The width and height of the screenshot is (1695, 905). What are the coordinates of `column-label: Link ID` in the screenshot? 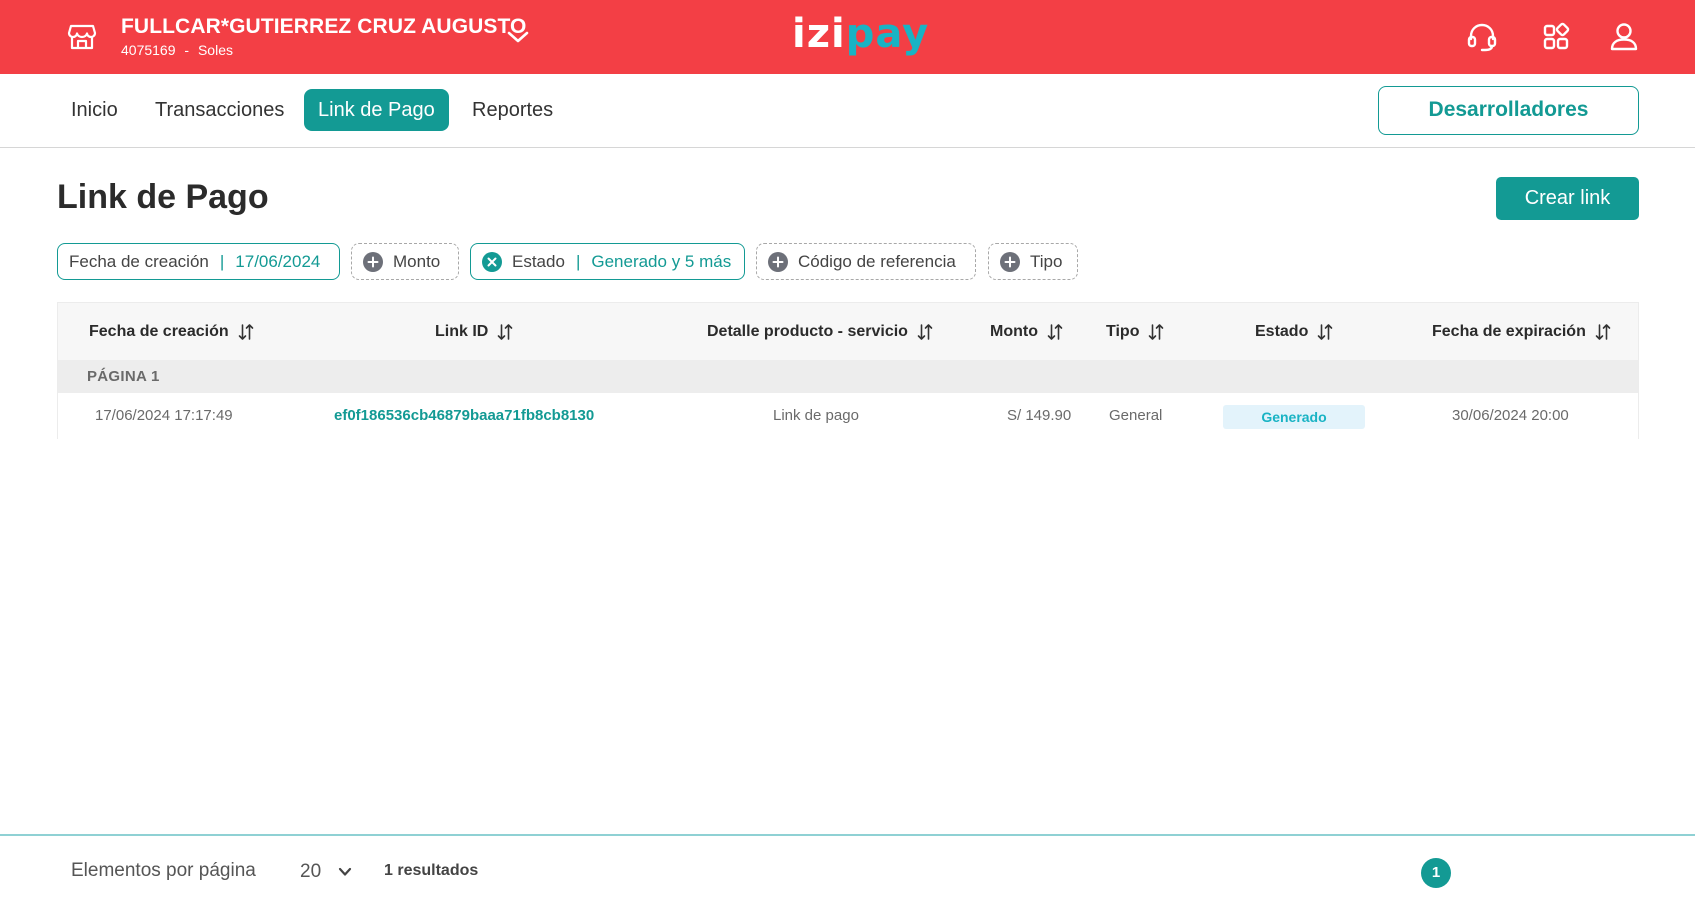 It's located at (462, 331).